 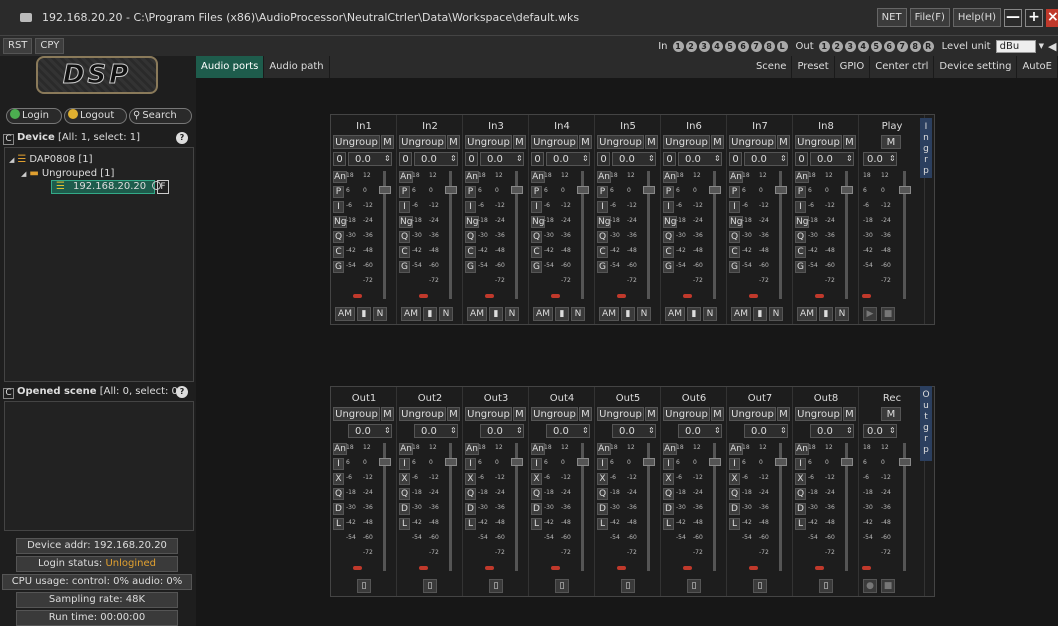 I want to click on tab-gpio: GPIO, so click(x=853, y=67).